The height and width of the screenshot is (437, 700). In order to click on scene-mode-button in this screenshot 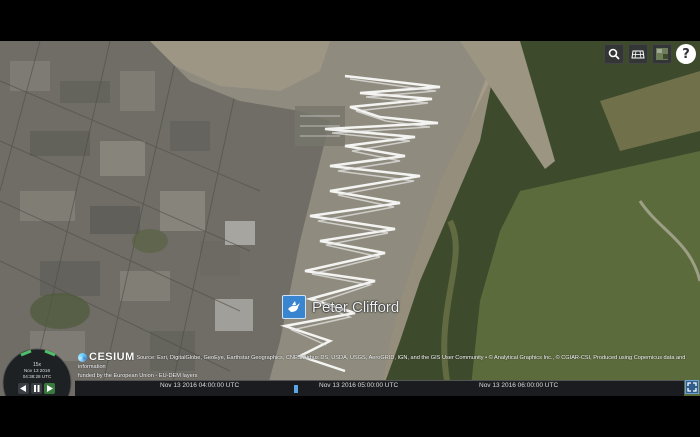, I will do `click(638, 54)`.